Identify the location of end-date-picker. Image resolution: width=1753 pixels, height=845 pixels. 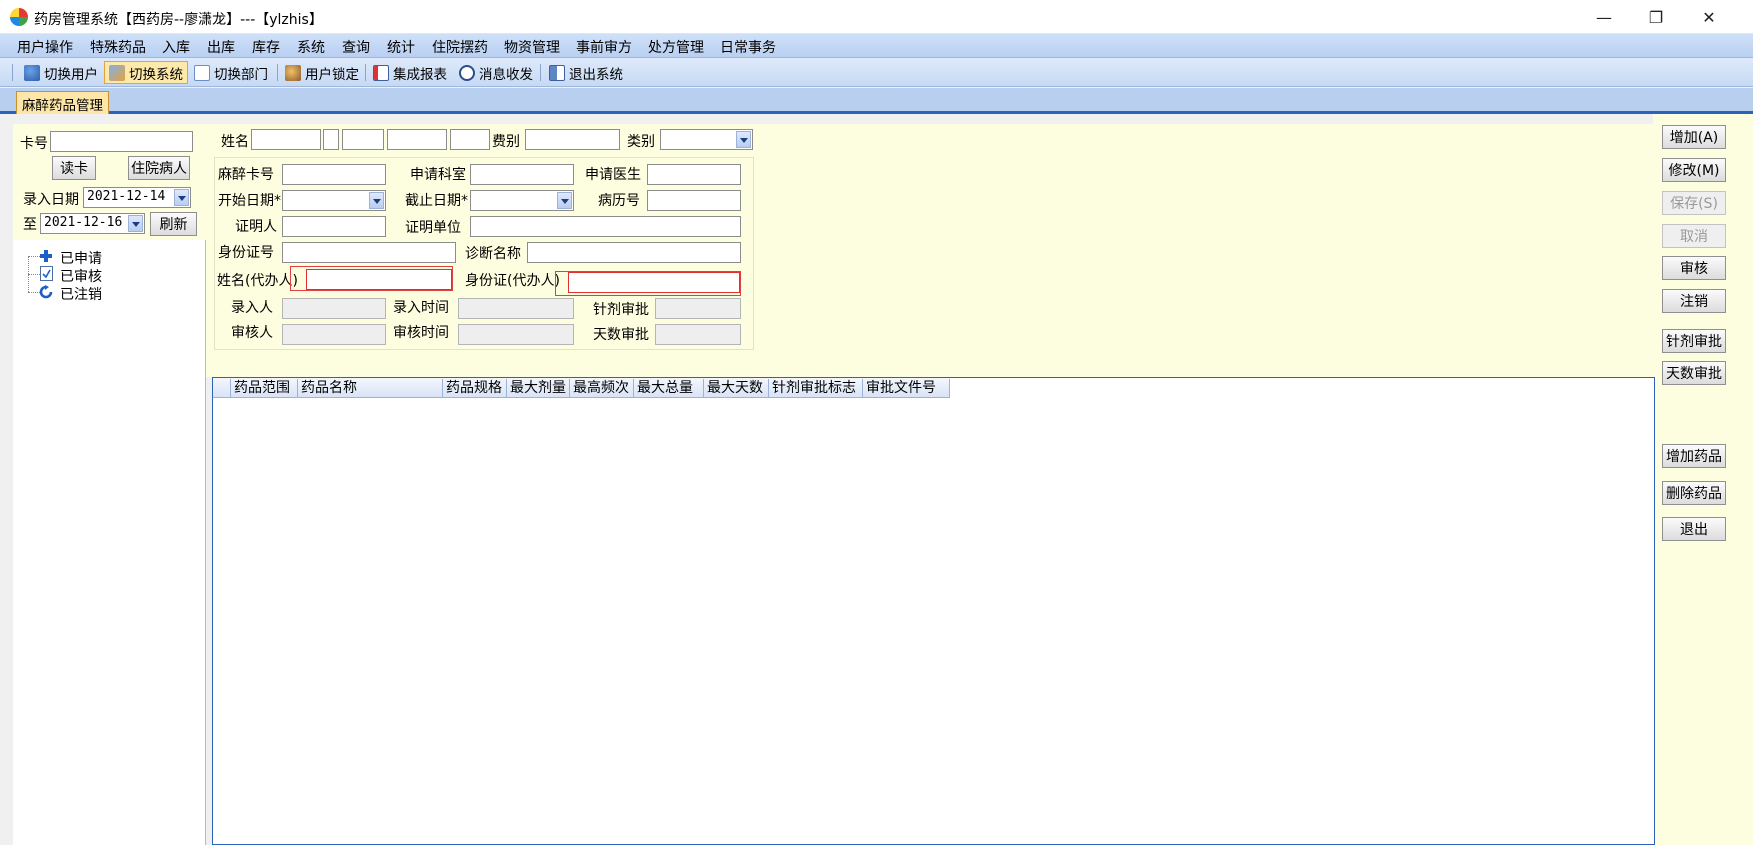
(522, 200).